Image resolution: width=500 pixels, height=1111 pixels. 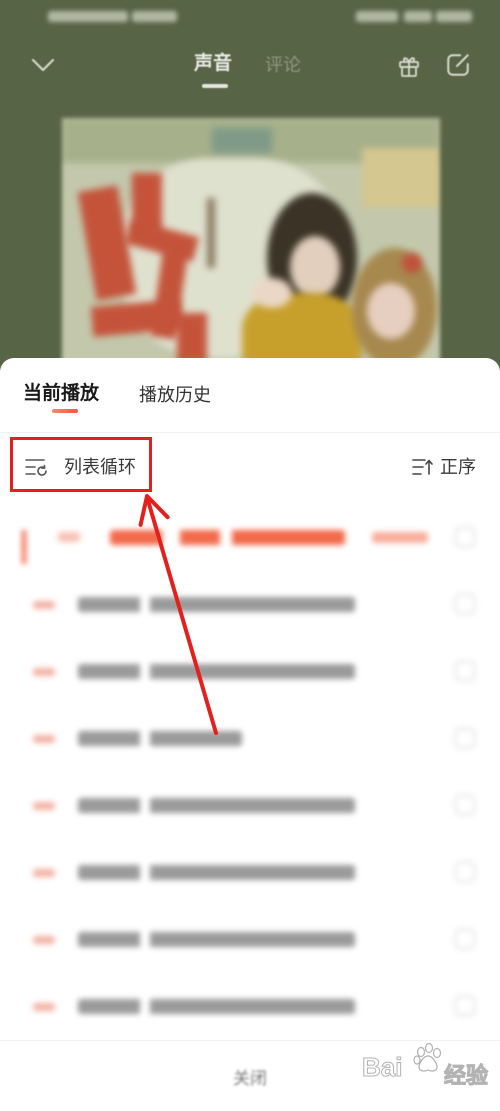 What do you see at coordinates (61, 394) in the screenshot?
I see `tab-now-playing: 当前播放` at bounding box center [61, 394].